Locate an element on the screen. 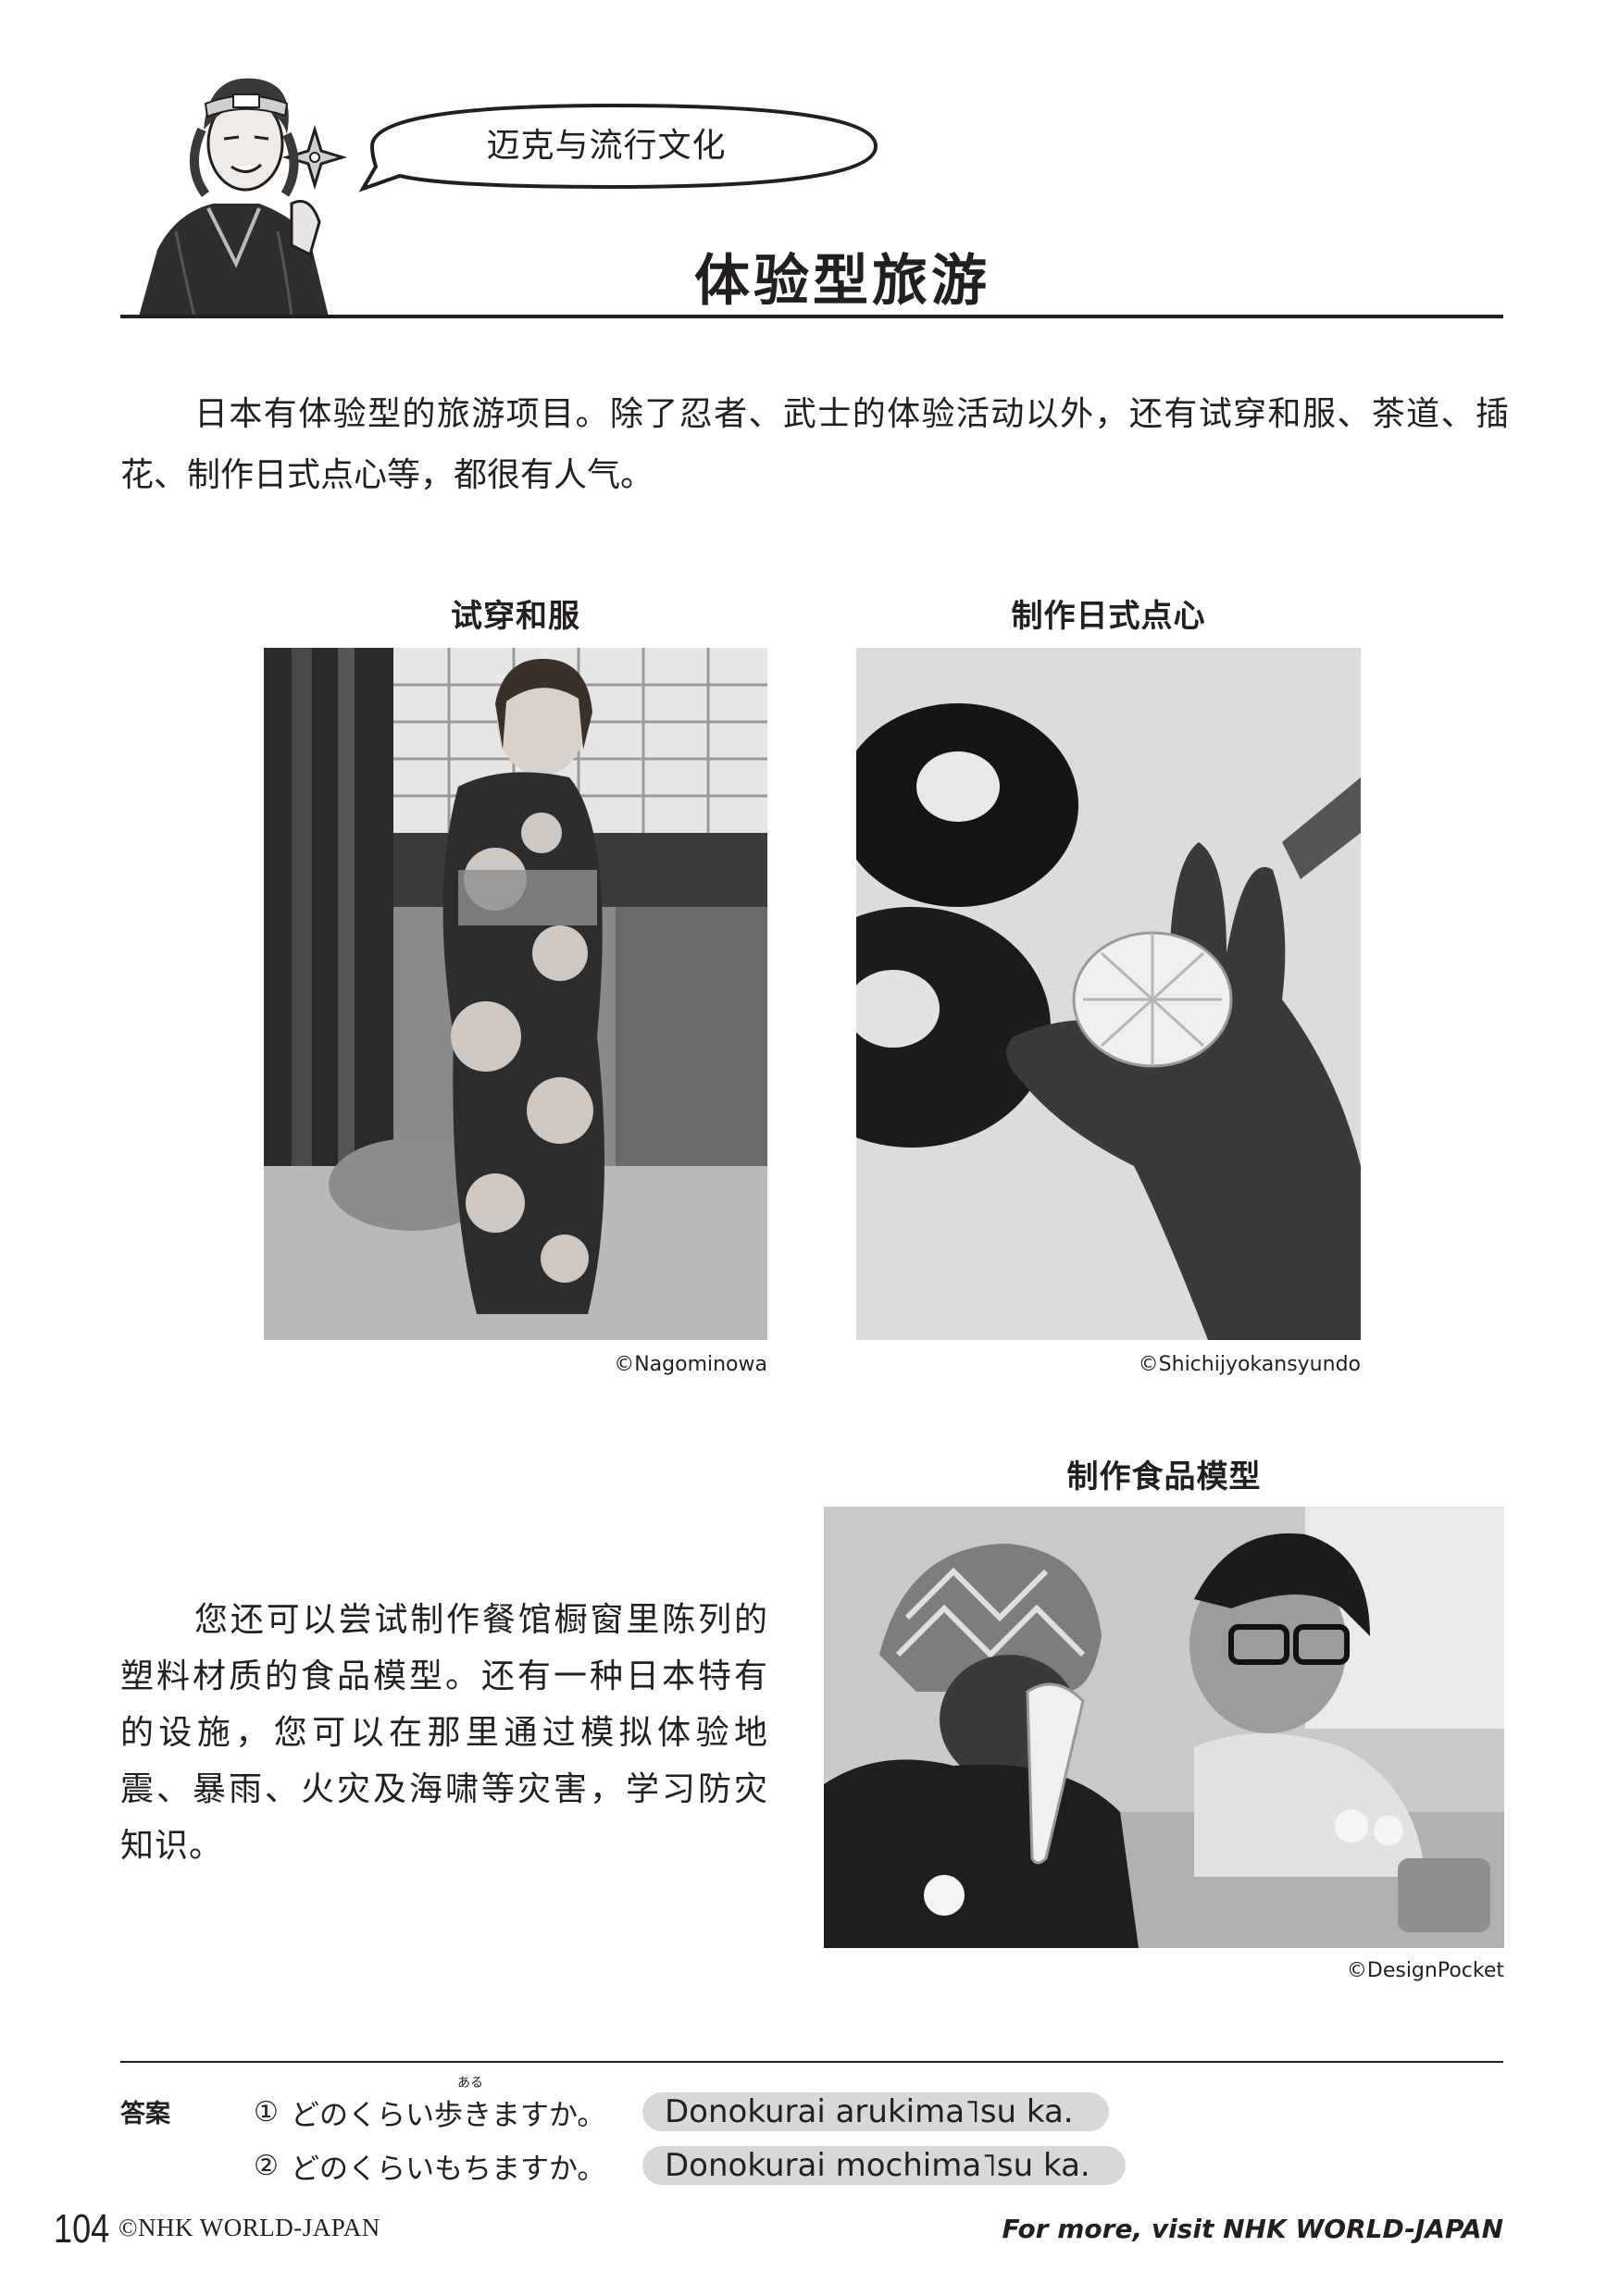 The width and height of the screenshot is (1619, 2296). photo-caption-wagashi: 制作日式点心 is located at coordinates (1109, 617).